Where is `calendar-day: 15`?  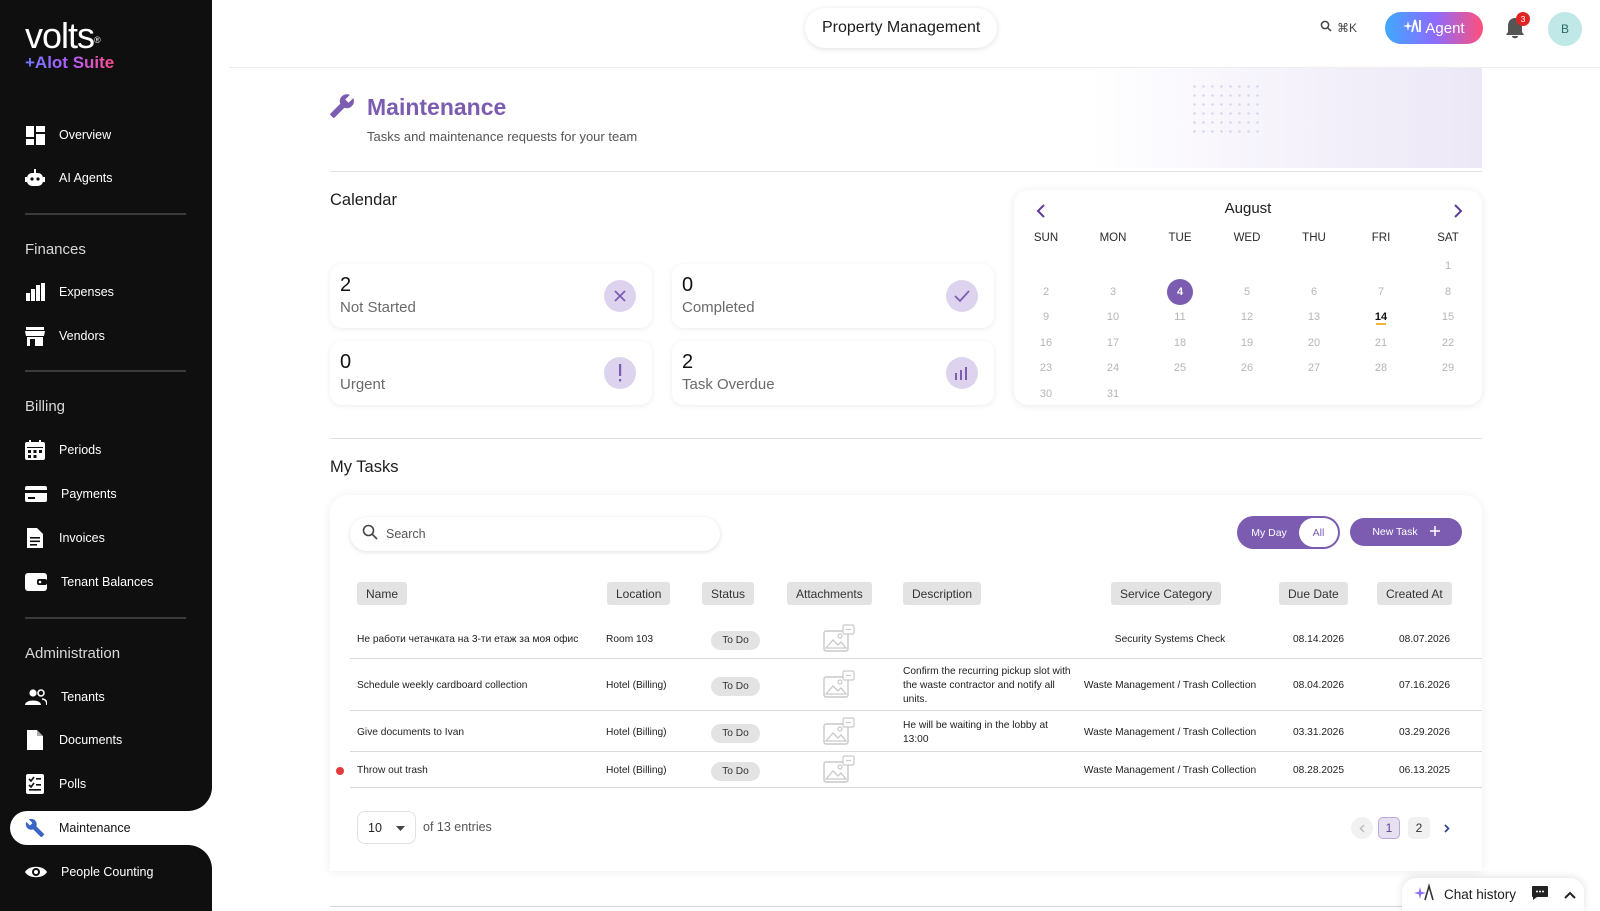 calendar-day: 15 is located at coordinates (1448, 317).